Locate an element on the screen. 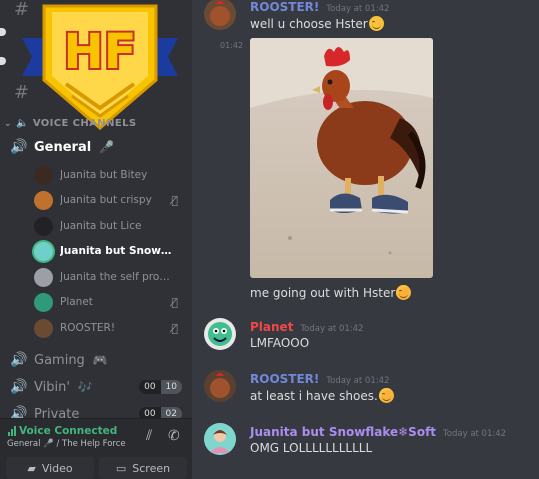 This screenshot has height=479, width=539. message-header: Planet Today at 01:42 is located at coordinates (306, 327).